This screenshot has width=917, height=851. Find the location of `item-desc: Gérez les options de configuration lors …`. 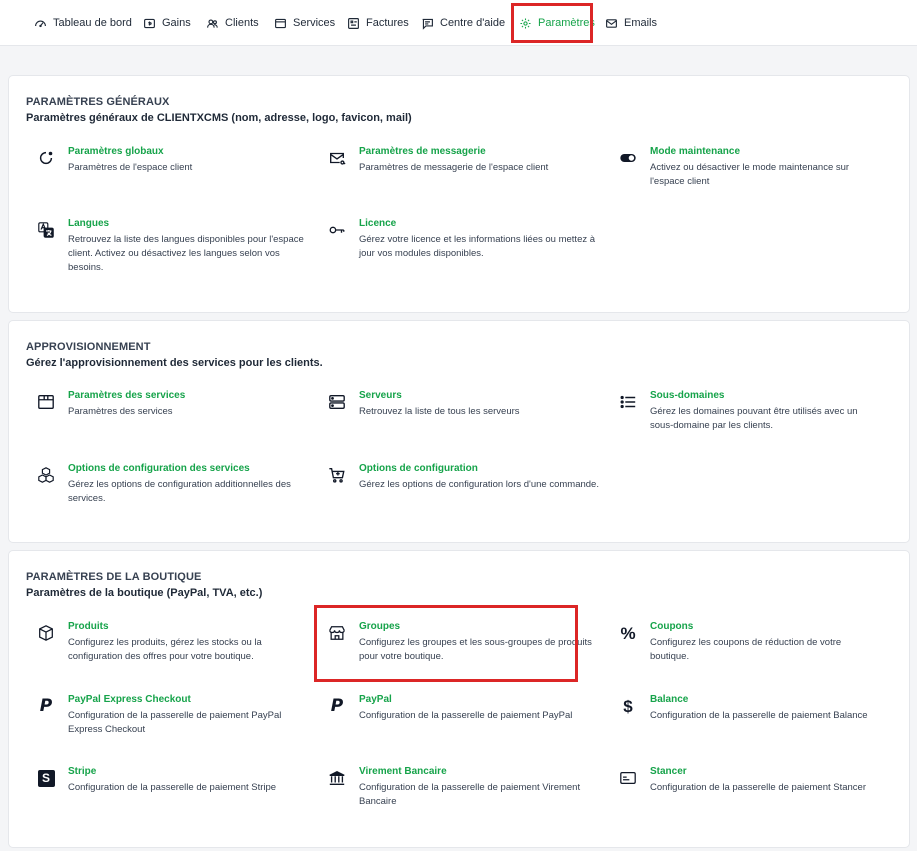

item-desc: Gérez les options de configuration lors … is located at coordinates (479, 484).